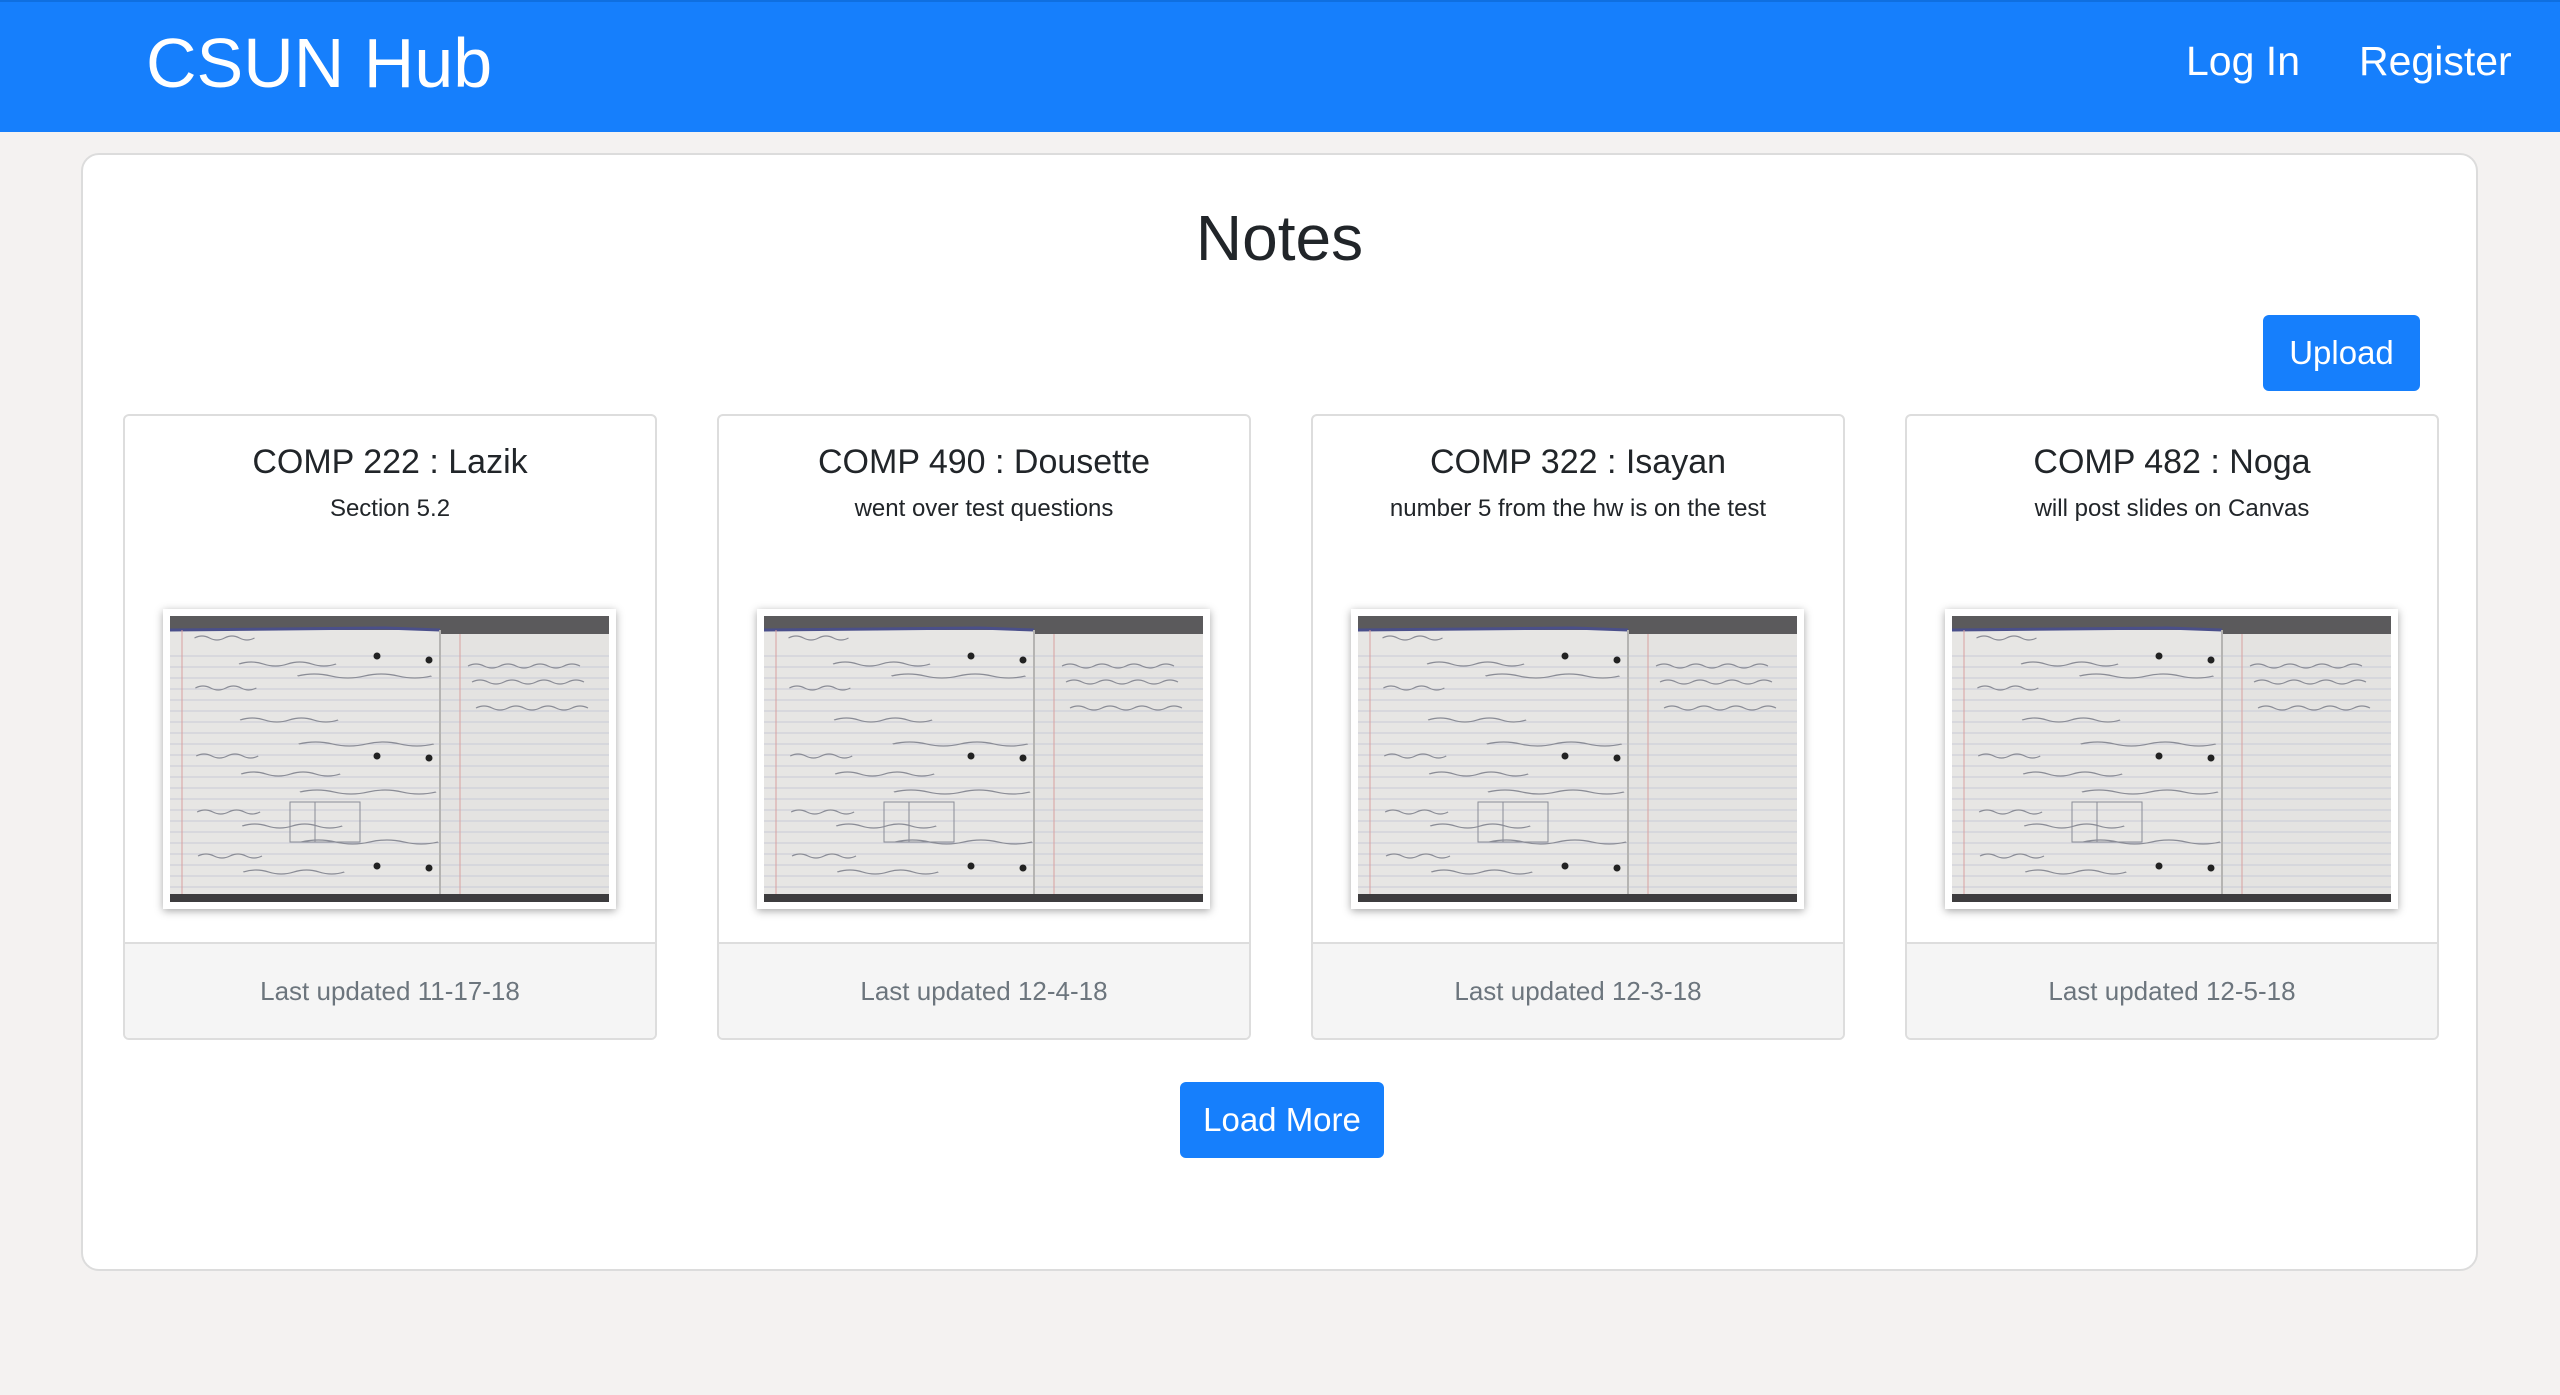 The image size is (2560, 1395). I want to click on card-title: COMP 322 : Isayan, so click(1578, 462).